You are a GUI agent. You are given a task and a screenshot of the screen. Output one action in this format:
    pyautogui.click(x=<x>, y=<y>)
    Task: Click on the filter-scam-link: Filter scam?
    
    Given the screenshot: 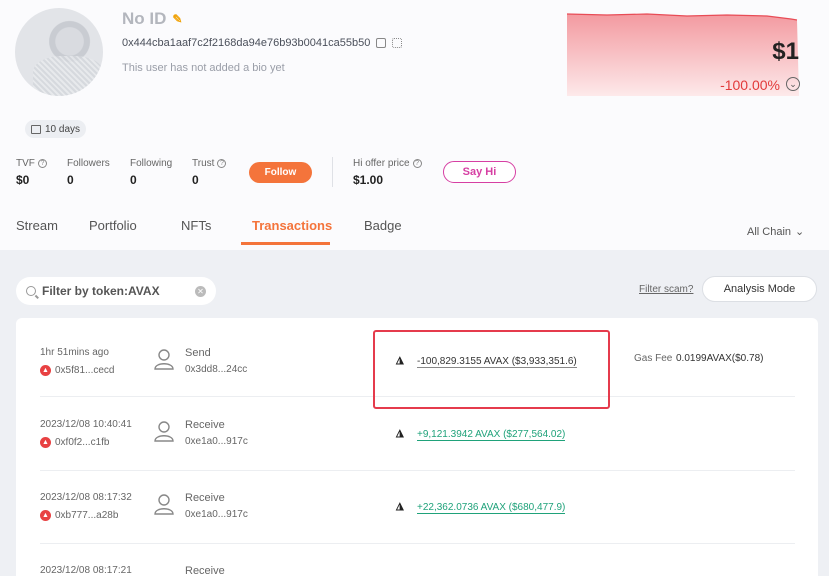 What is the action you would take?
    pyautogui.click(x=666, y=289)
    